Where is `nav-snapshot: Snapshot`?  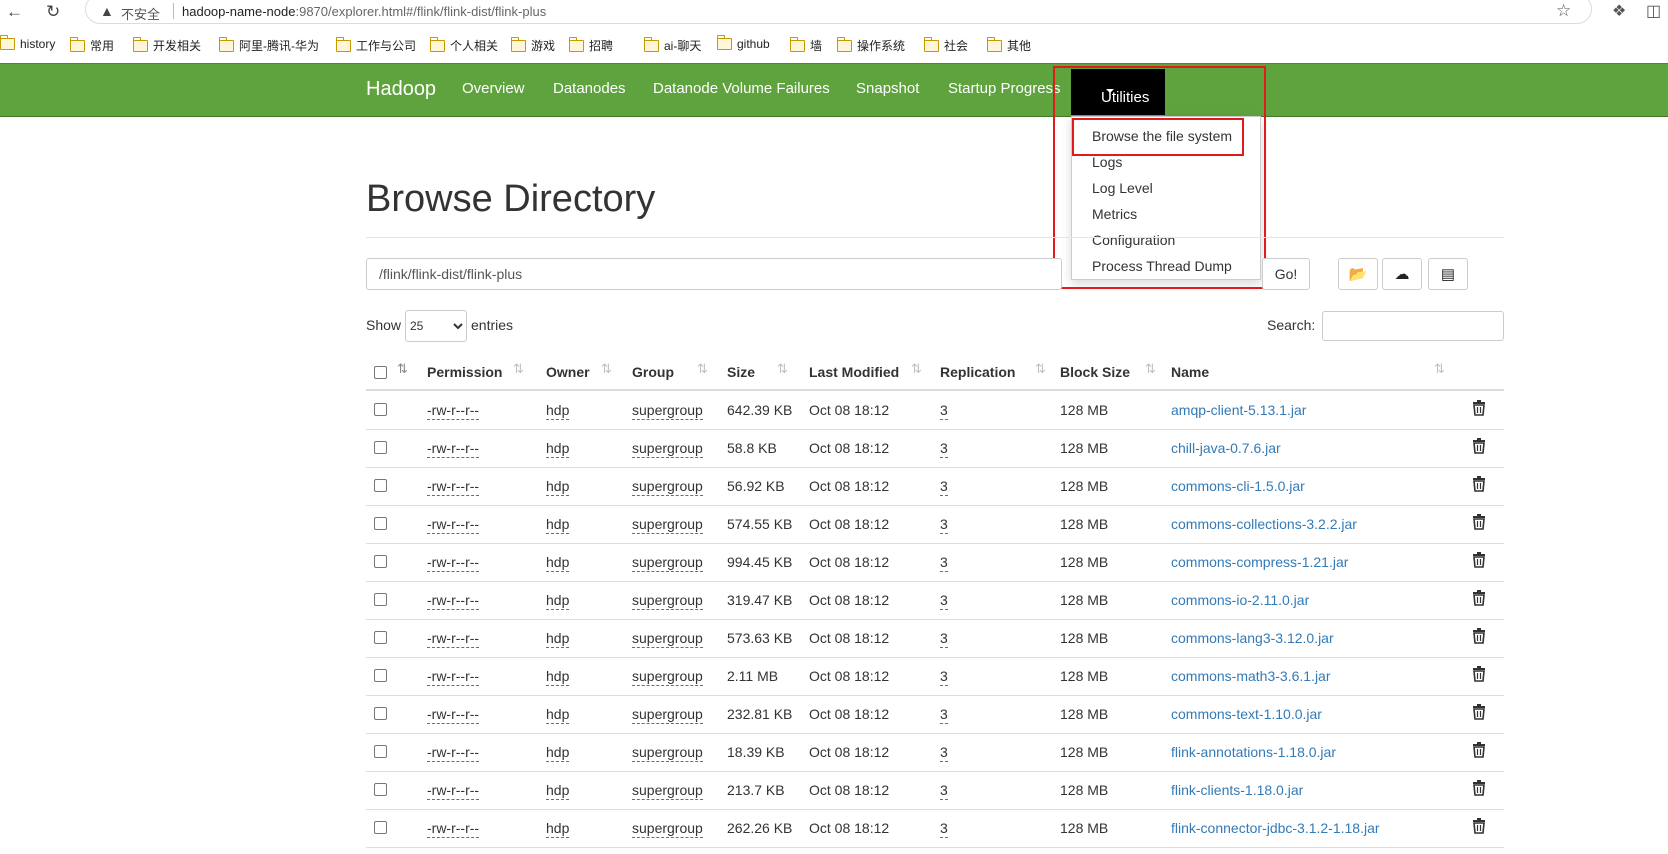
nav-snapshot: Snapshot is located at coordinates (887, 88).